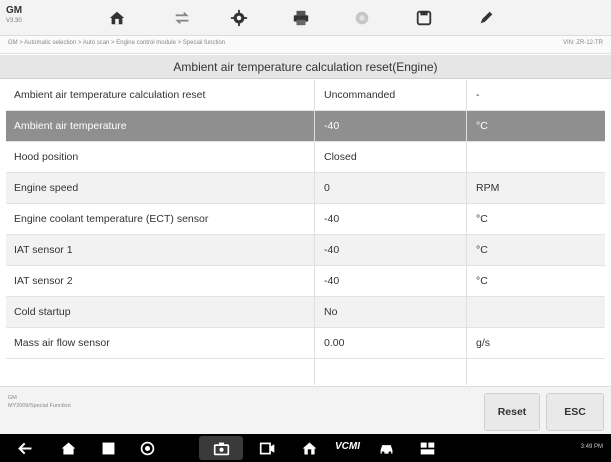  What do you see at coordinates (305, 281) in the screenshot?
I see `table-row: IAT sensor 2 -40 °C` at bounding box center [305, 281].